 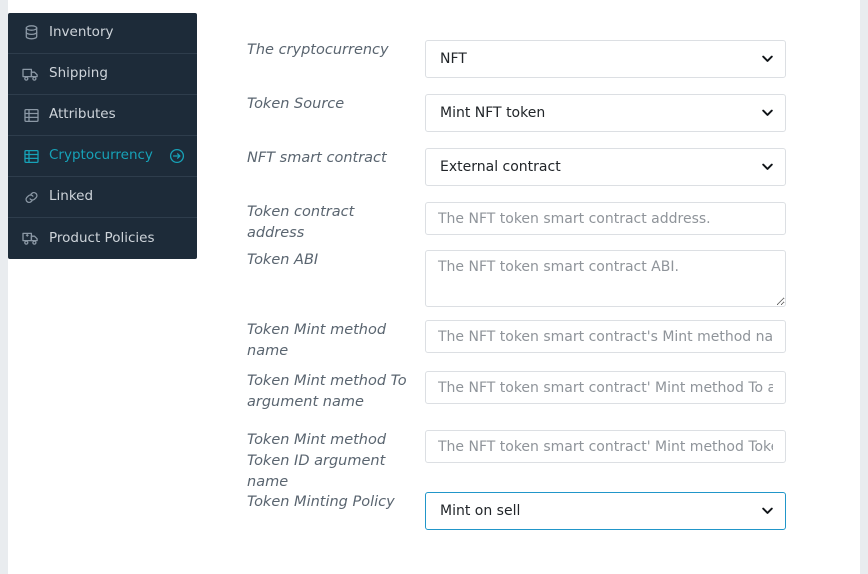 What do you see at coordinates (81, 32) in the screenshot?
I see `sidebar-item-label: Inventory` at bounding box center [81, 32].